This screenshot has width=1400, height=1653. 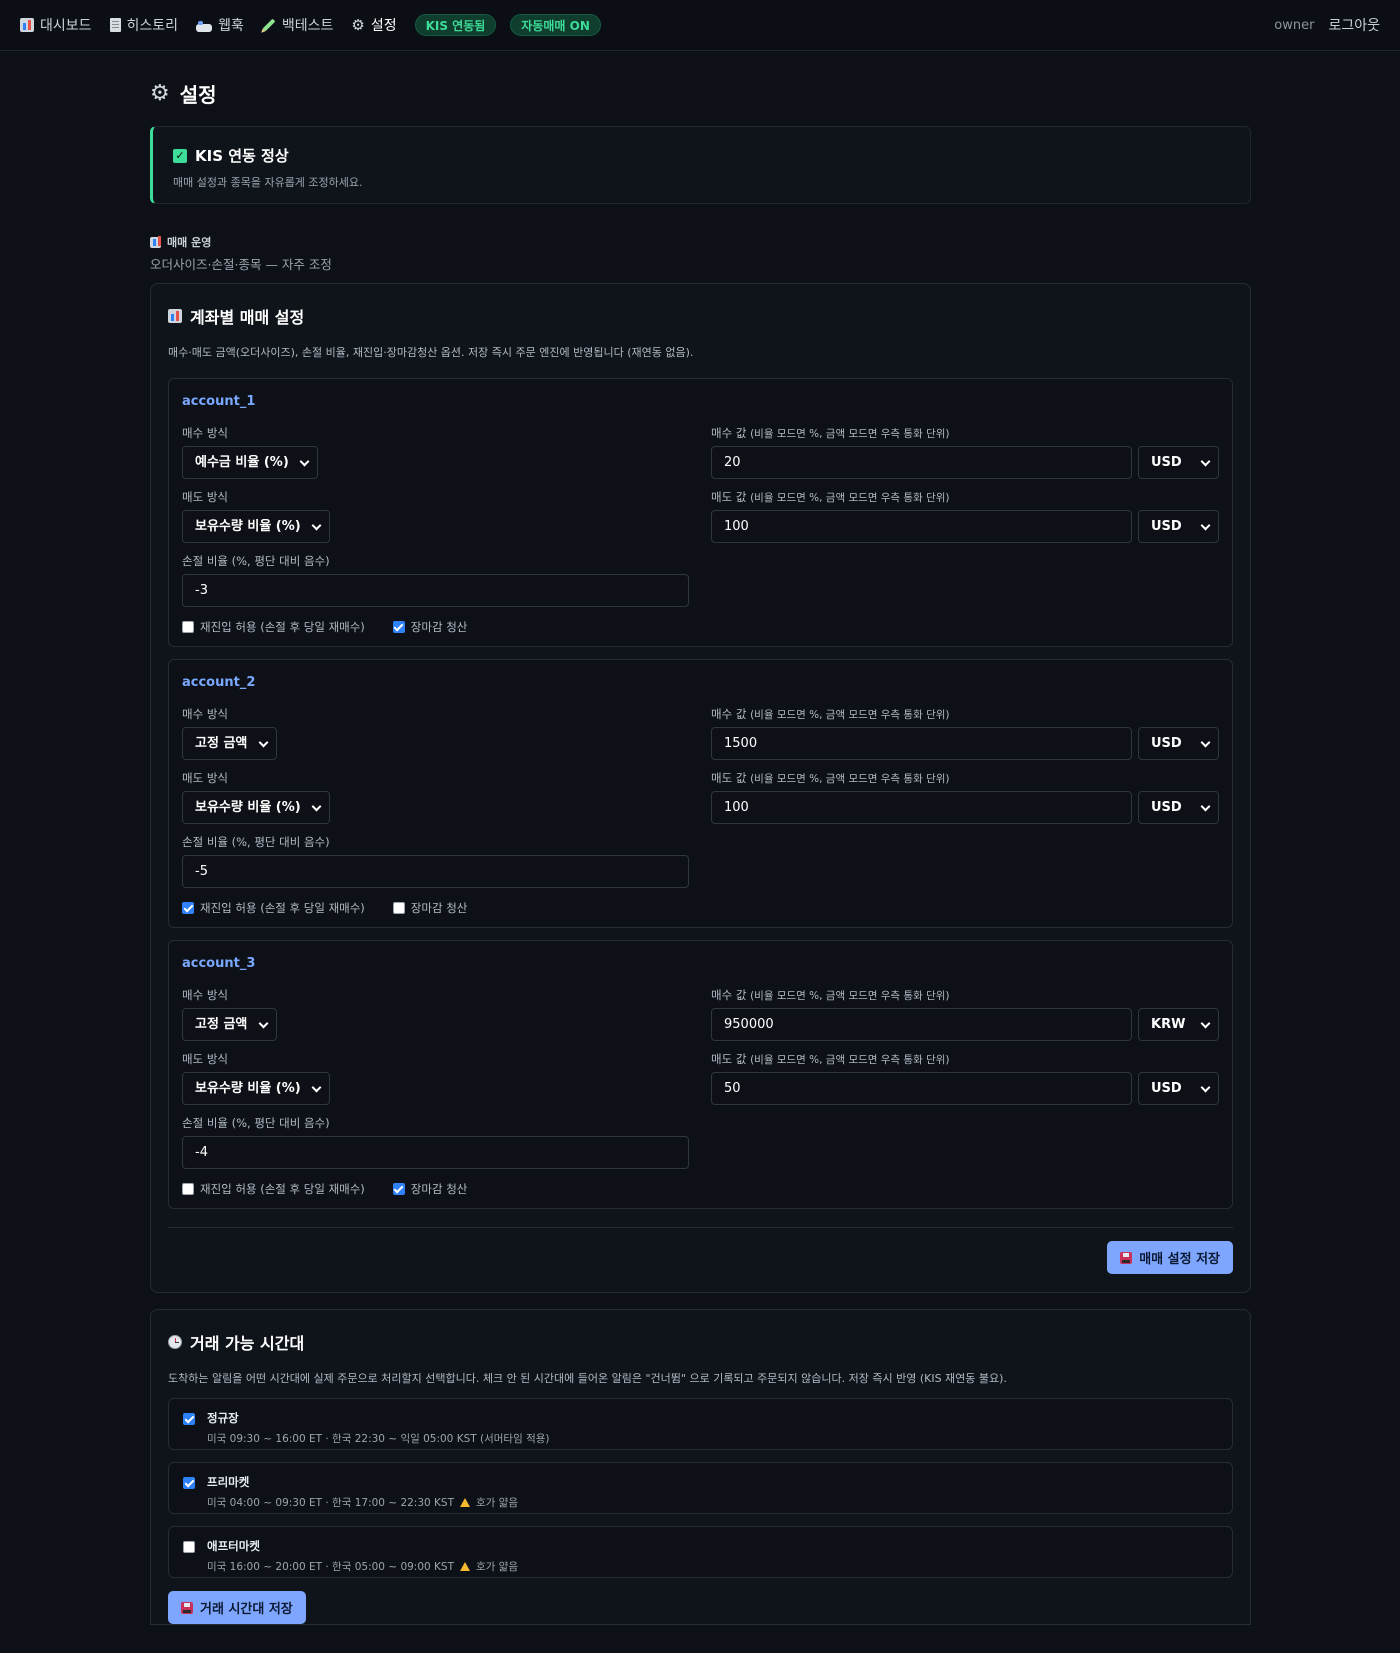 I want to click on card-title-text: 계좌별 매매 설정, so click(x=247, y=317).